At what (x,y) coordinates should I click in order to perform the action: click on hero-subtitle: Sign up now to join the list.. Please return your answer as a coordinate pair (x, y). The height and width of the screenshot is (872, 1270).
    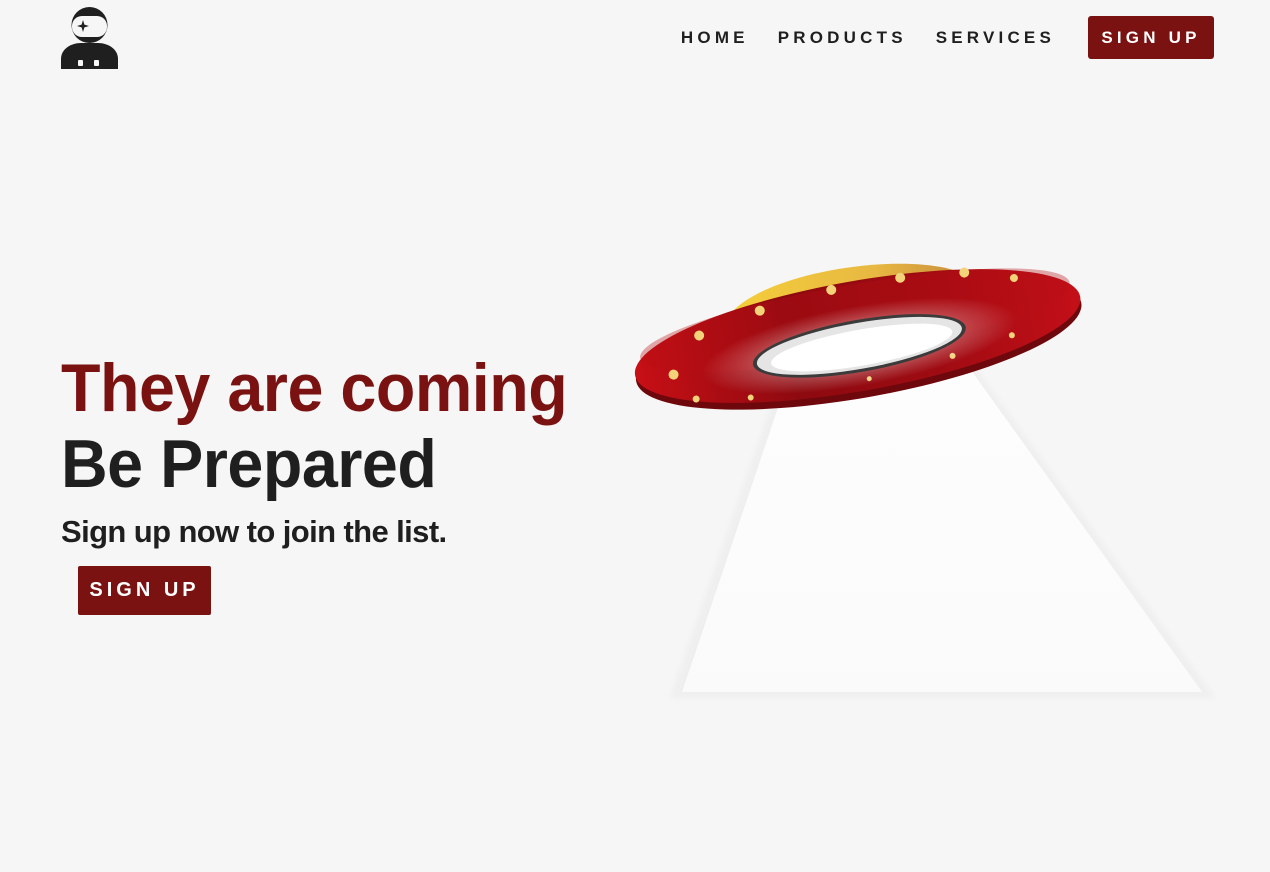
    Looking at the image, I should click on (254, 531).